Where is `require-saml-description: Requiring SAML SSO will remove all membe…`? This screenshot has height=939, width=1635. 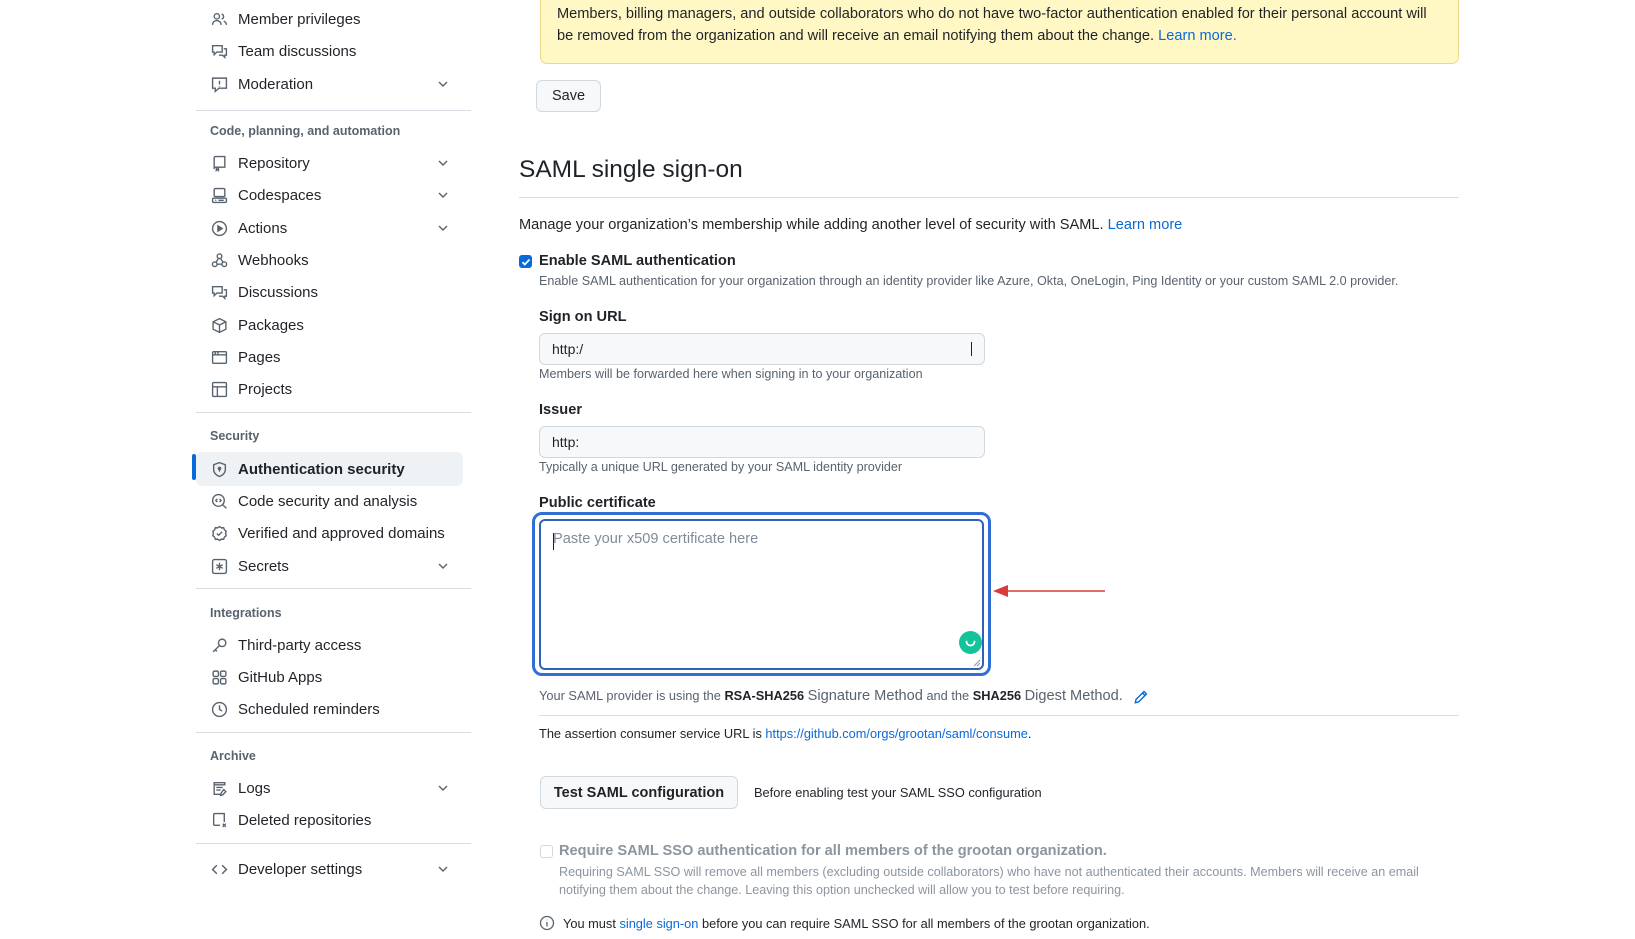
require-saml-description: Requiring SAML SSO will remove all membe… is located at coordinates (989, 881).